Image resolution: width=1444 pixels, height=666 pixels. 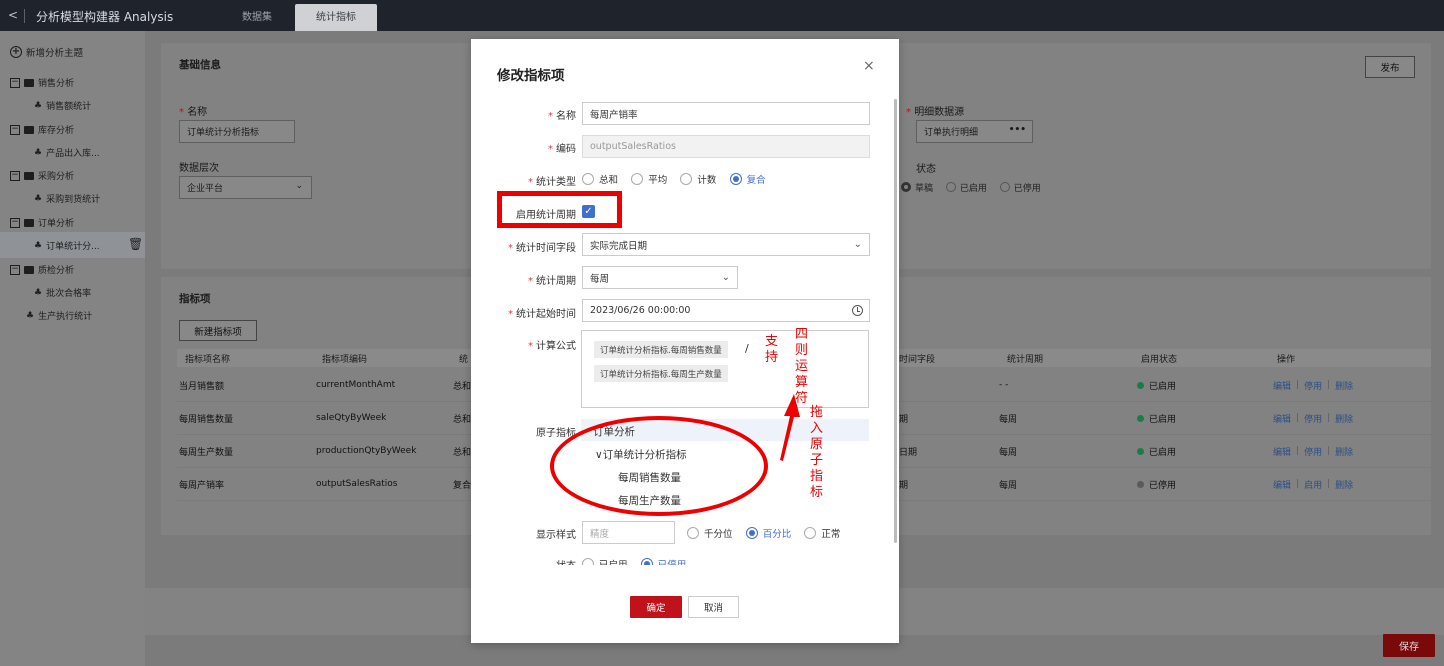 I want to click on tree-group-label: 质检分析, so click(x=56, y=271).